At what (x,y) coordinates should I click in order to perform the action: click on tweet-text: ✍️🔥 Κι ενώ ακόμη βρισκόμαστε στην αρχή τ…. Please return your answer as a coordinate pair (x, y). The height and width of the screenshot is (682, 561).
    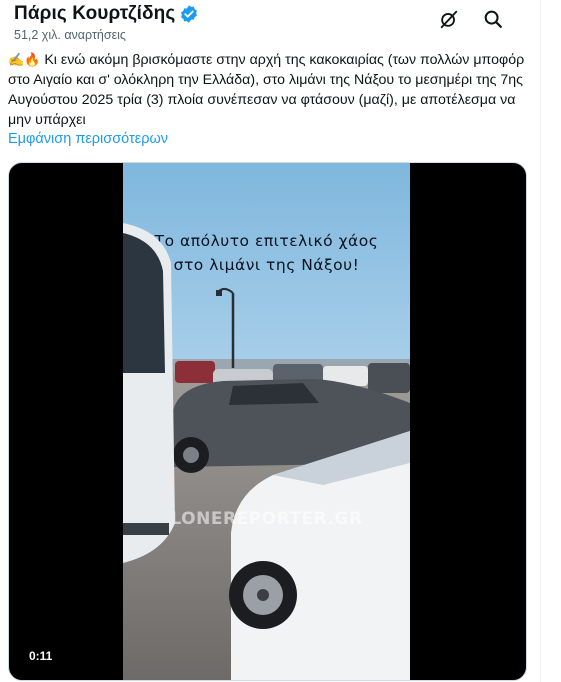
    Looking at the image, I should click on (270, 90).